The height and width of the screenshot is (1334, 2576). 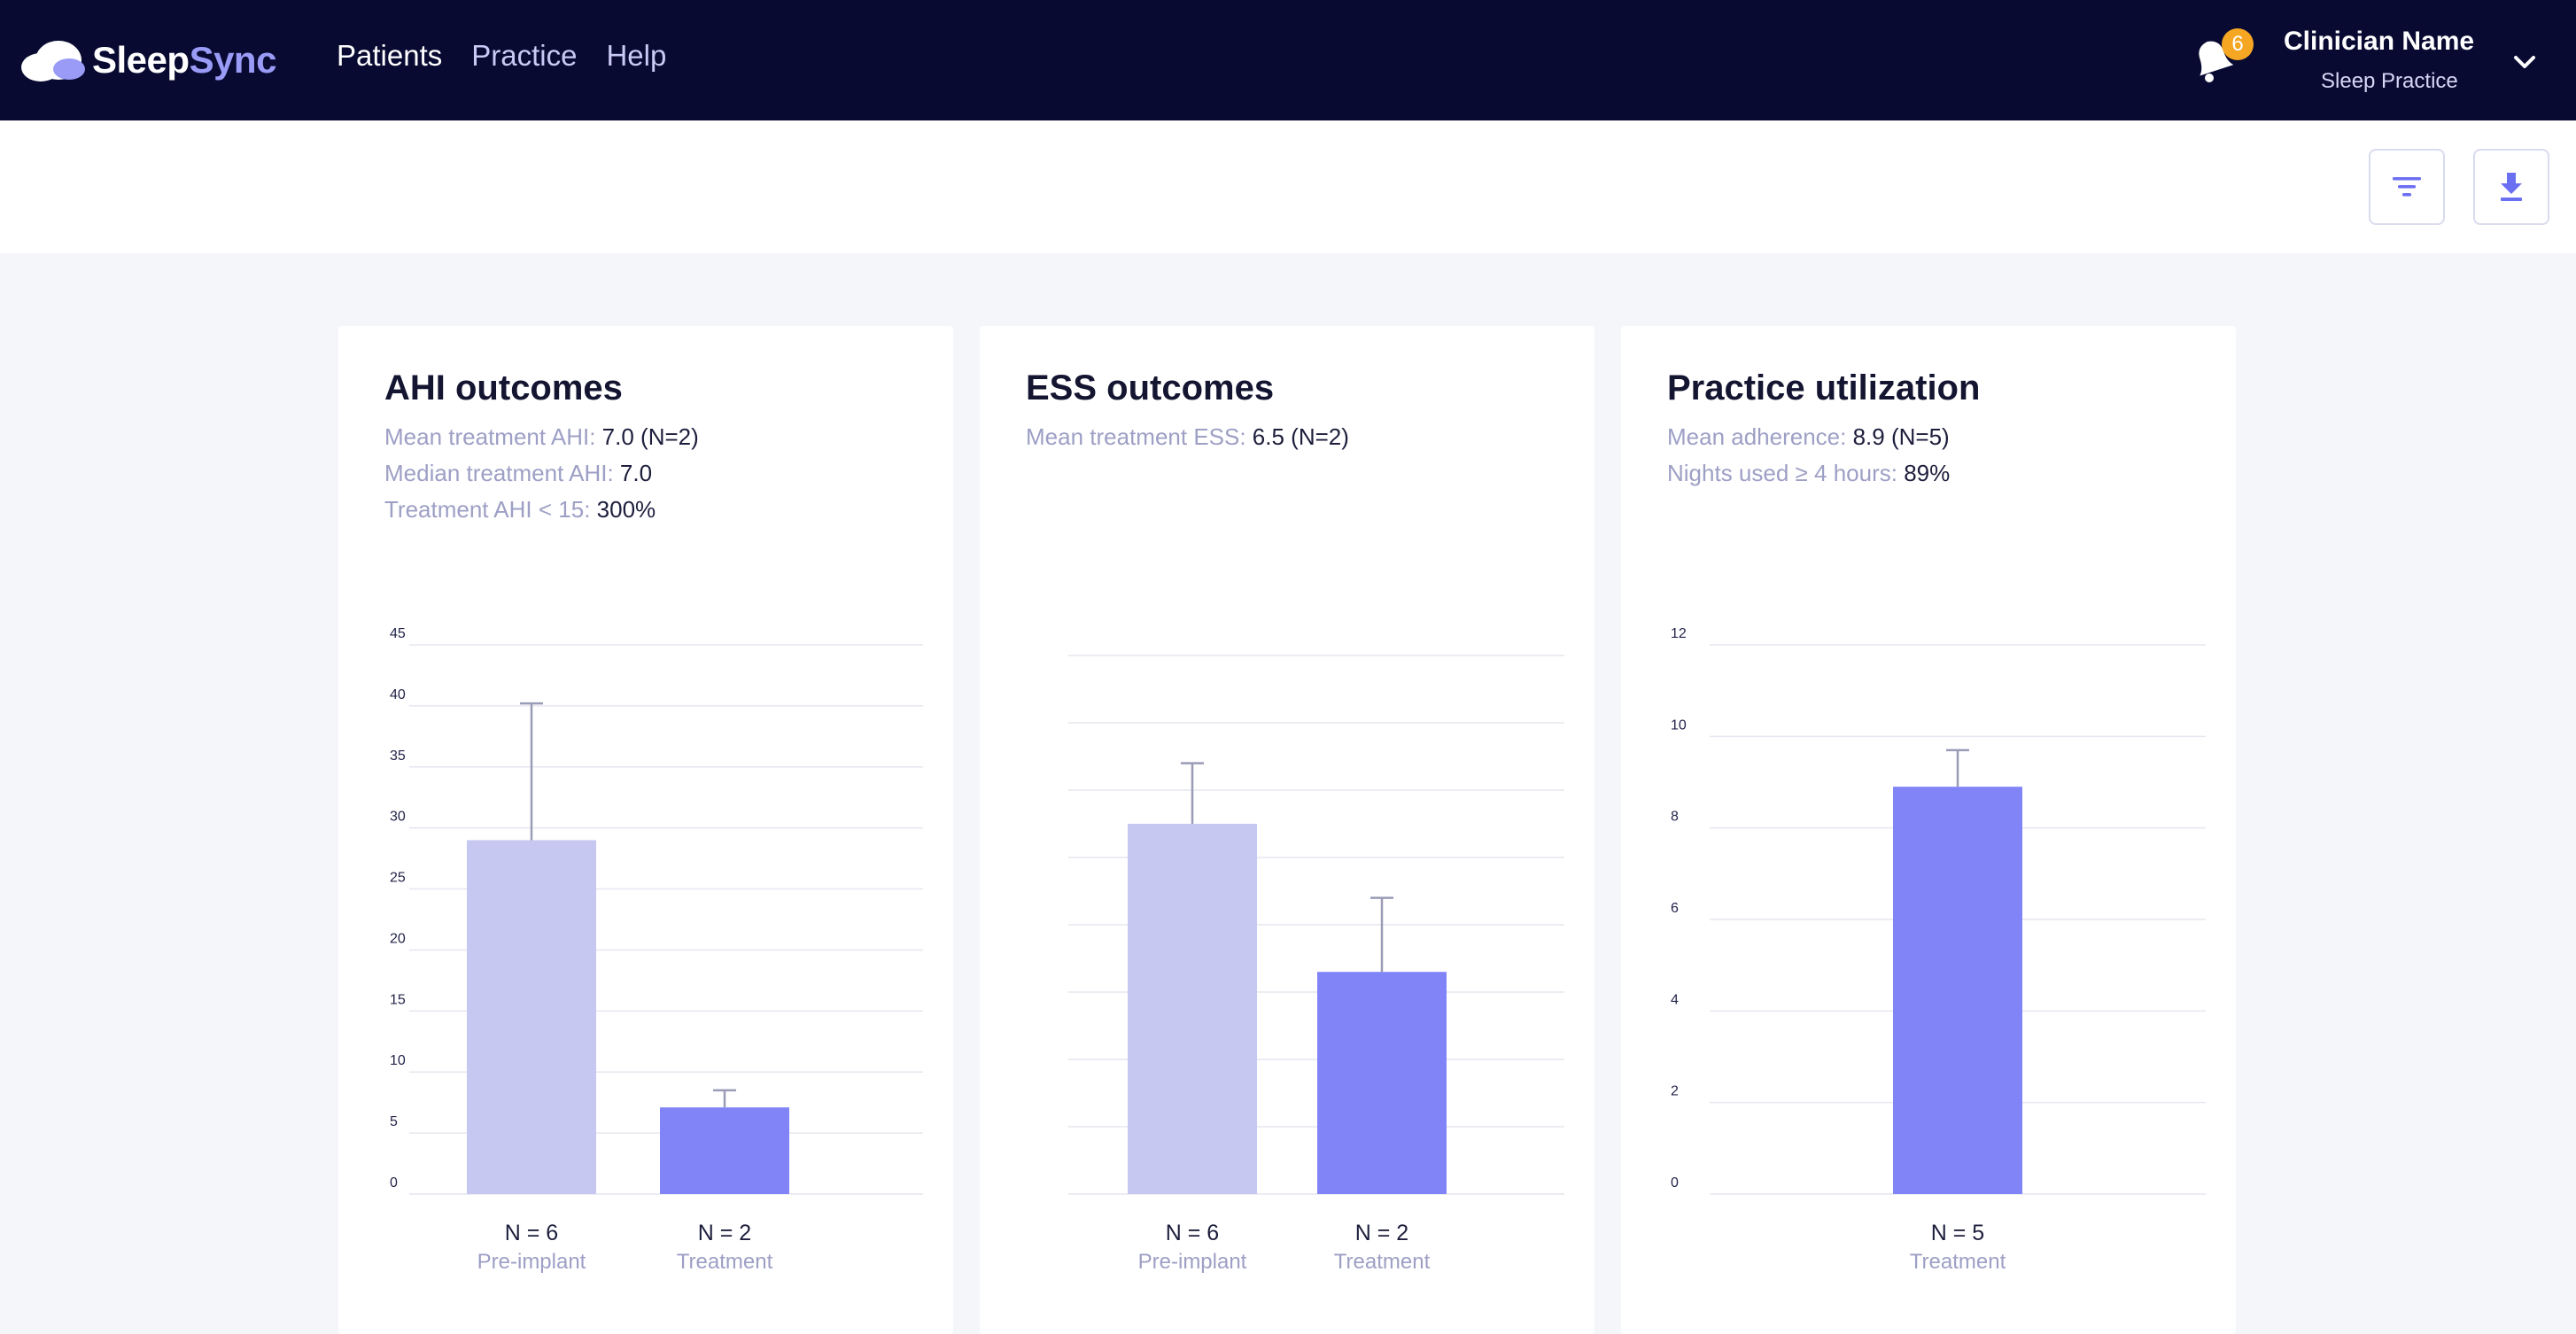 I want to click on toolbar, so click(x=1288, y=186).